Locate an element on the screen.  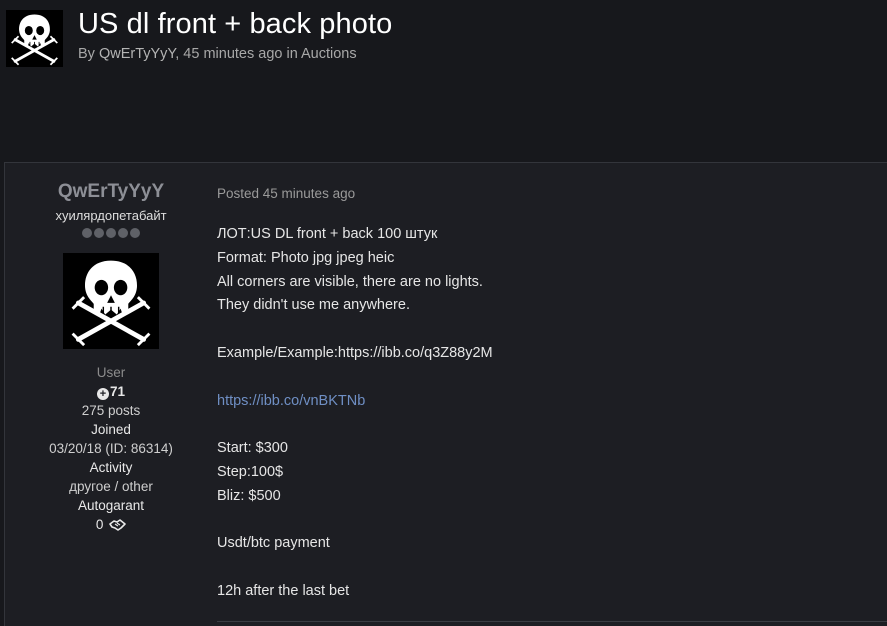
activity-label: Activity is located at coordinates (111, 467).